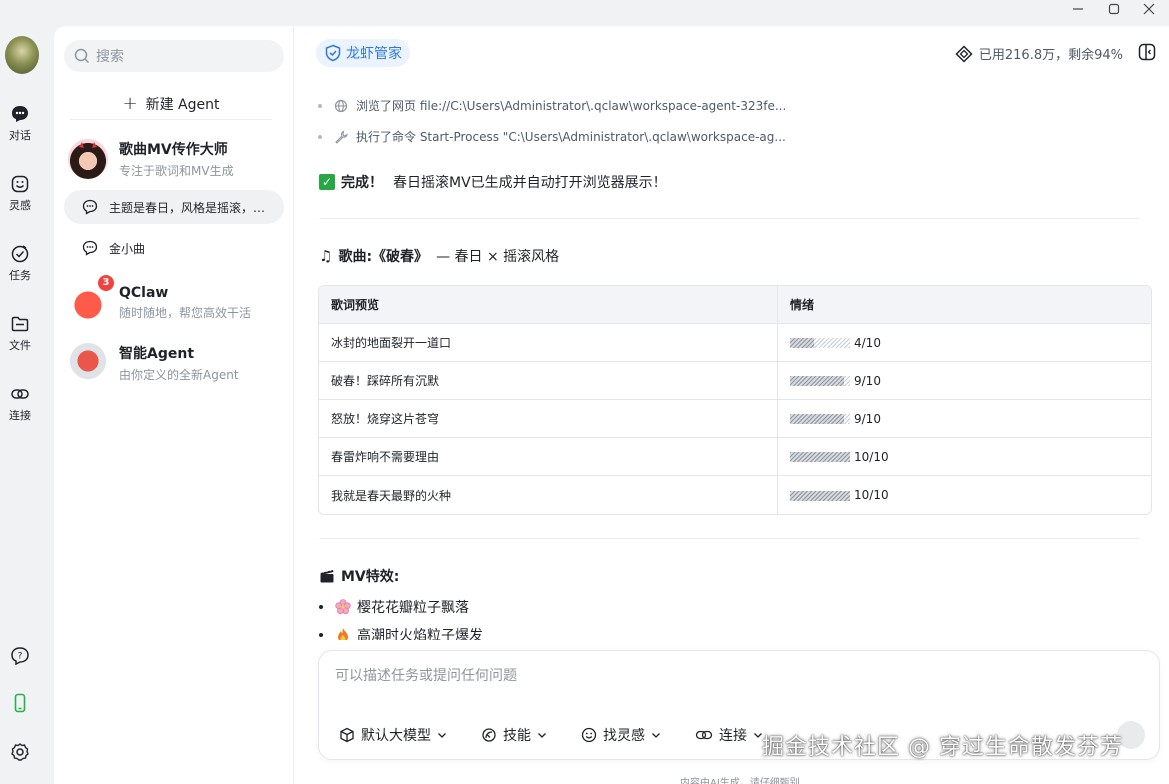 This screenshot has width=1169, height=784. What do you see at coordinates (548, 495) in the screenshot?
I see `lyric-cell: 我就是春天最野的火种` at bounding box center [548, 495].